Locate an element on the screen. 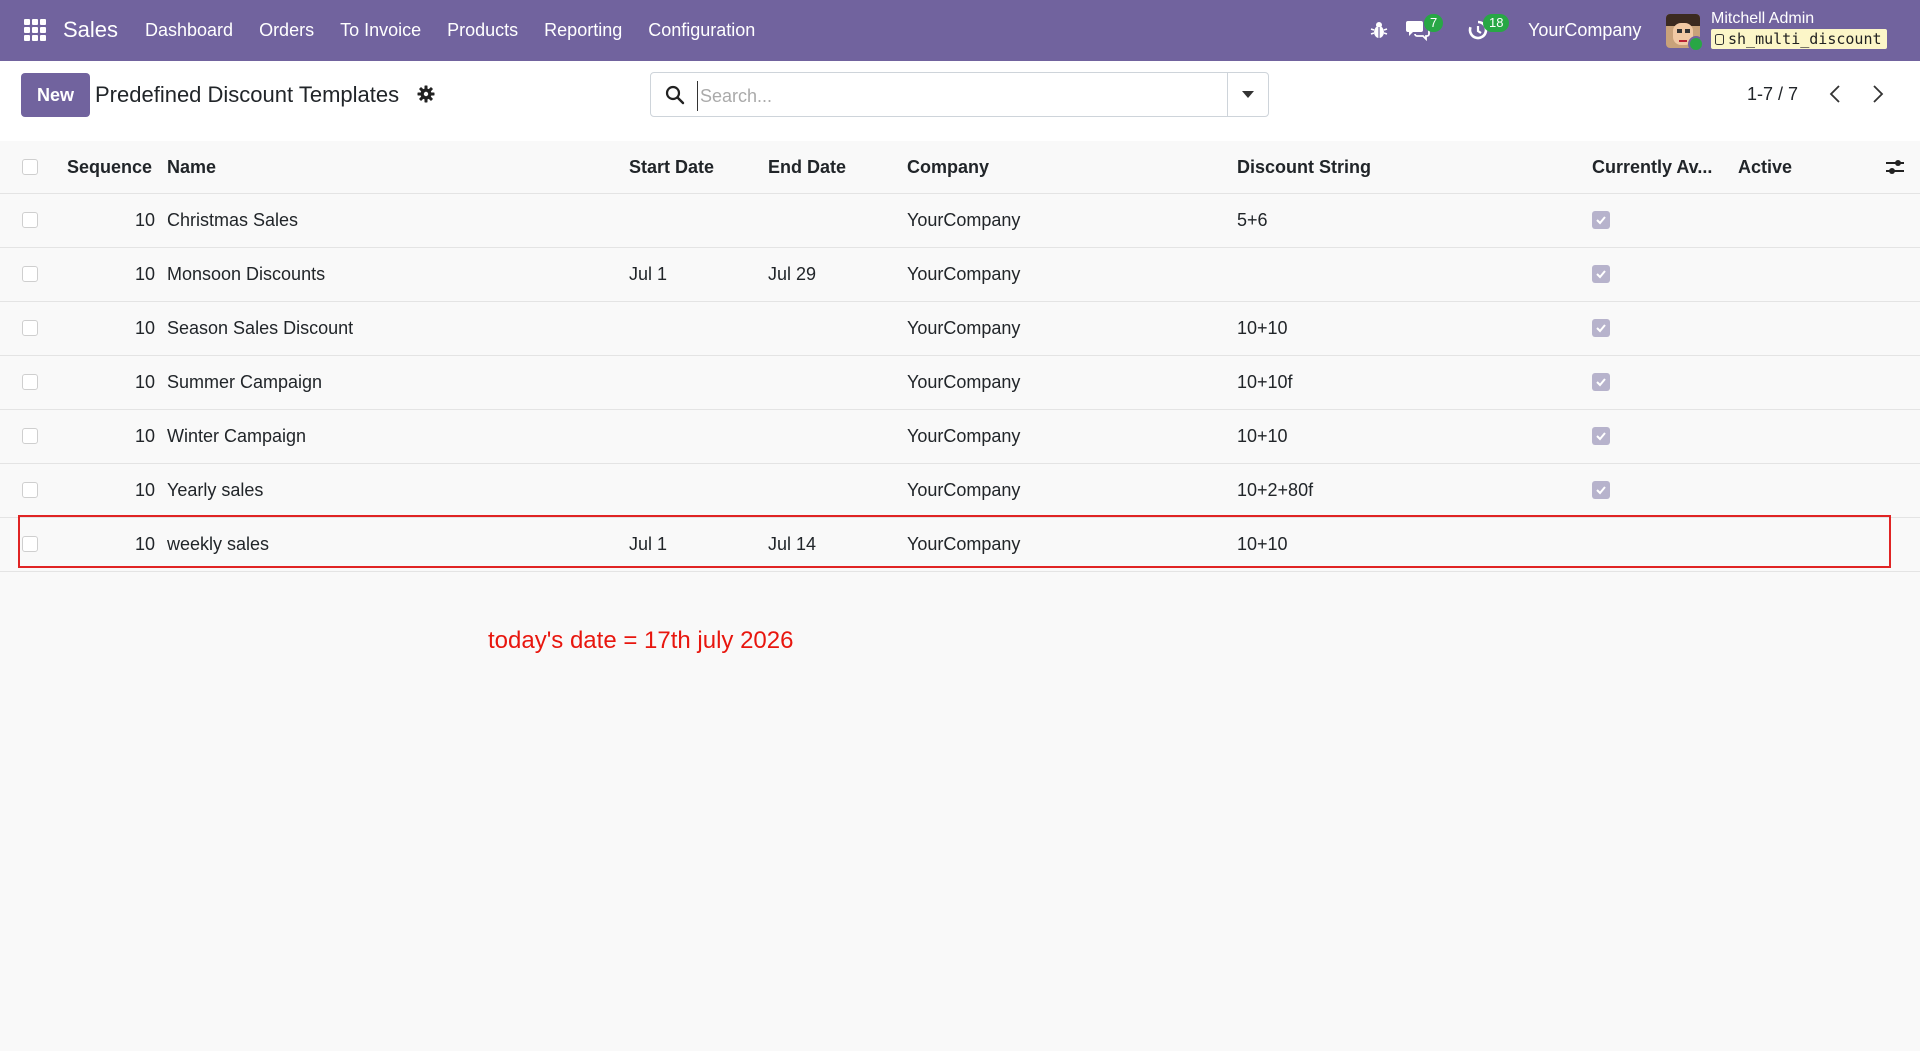 This screenshot has height=1051, width=1920. database-name: sh_multi_discount is located at coordinates (1805, 39).